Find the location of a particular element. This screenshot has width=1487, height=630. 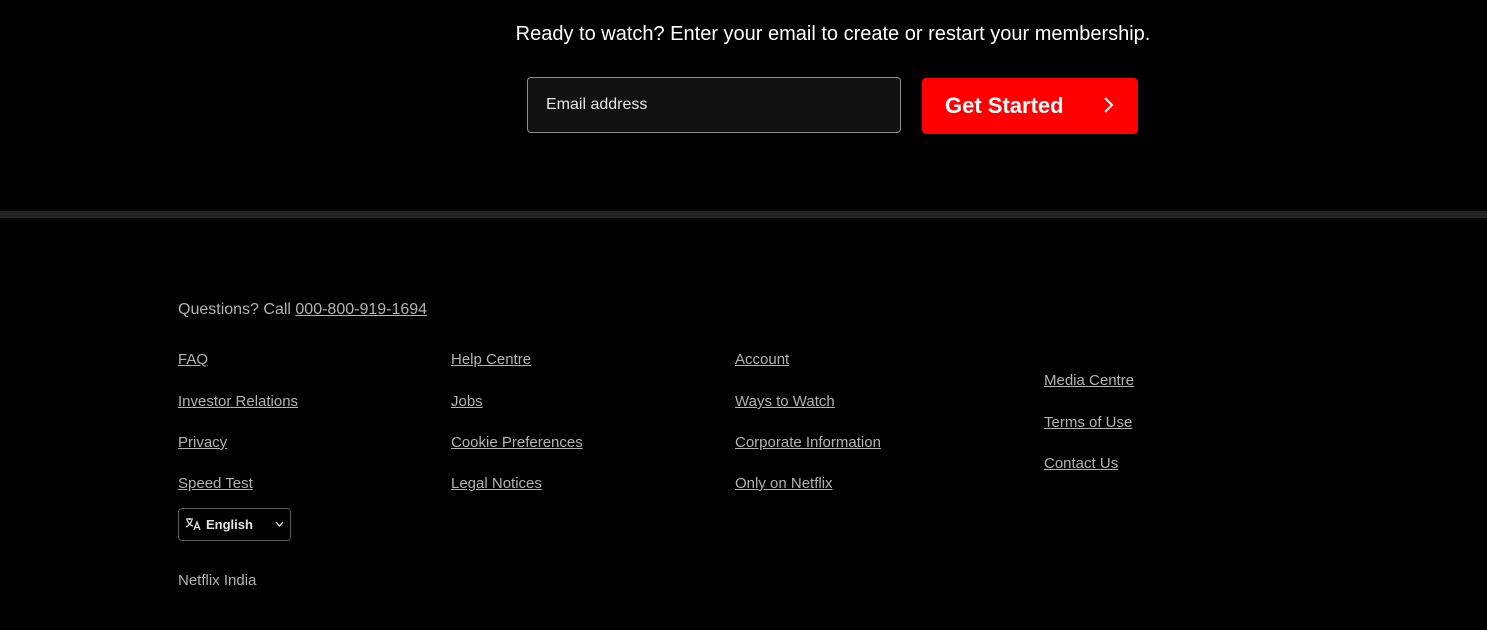

get-started-label: Get Started is located at coordinates (1004, 105).